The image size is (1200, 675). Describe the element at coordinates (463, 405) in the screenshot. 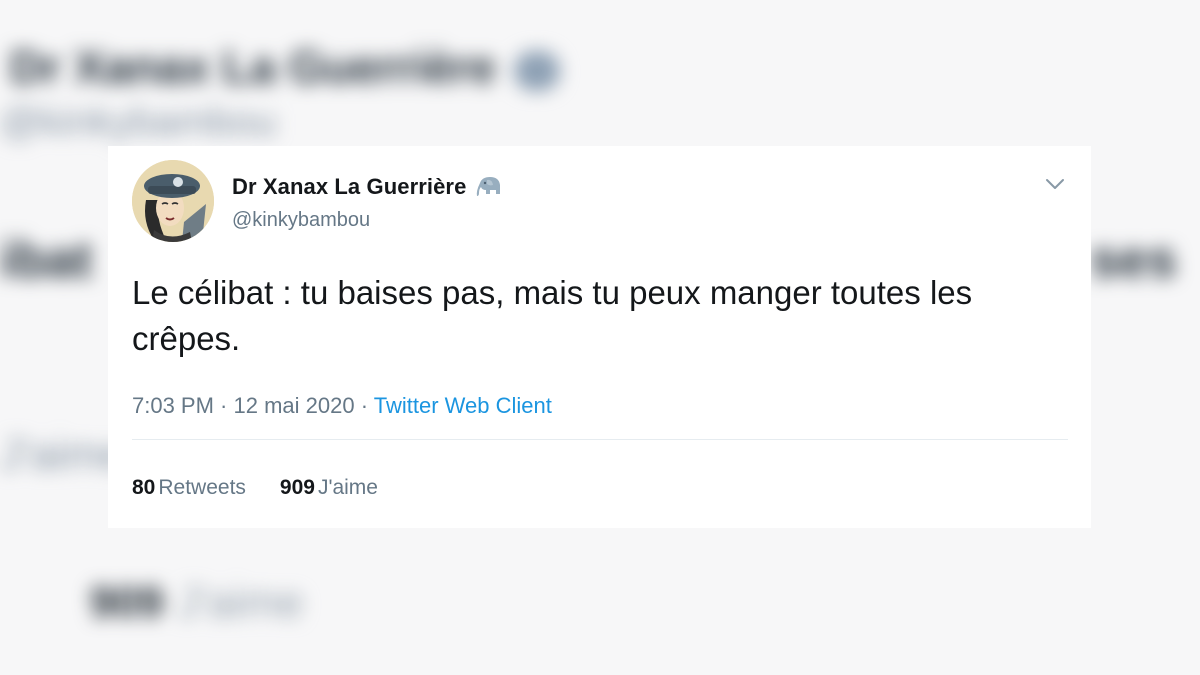

I see `tweet-client-link: Twitter Web Client` at that location.